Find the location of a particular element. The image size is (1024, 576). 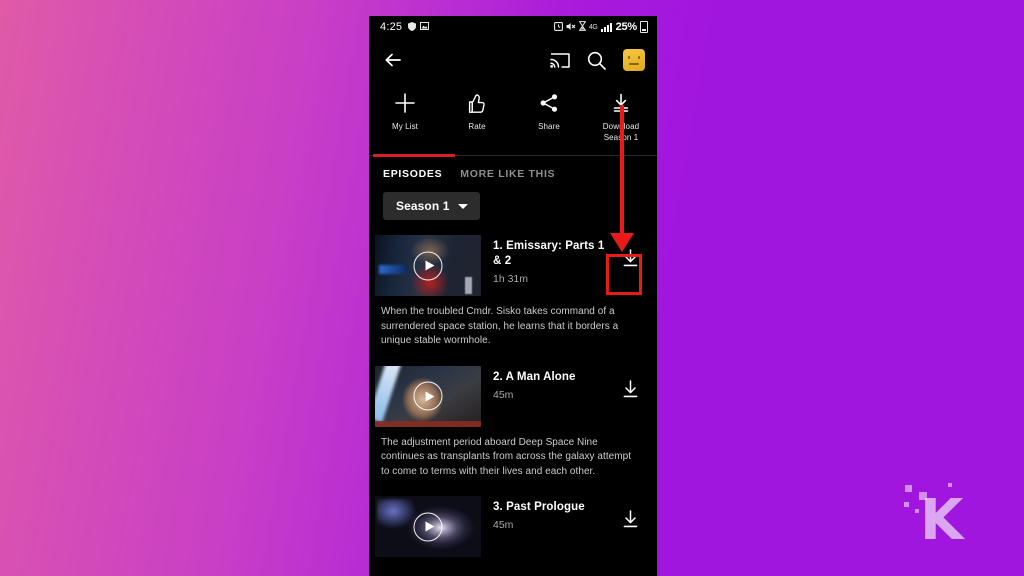

tab-bar: EPISODES MORE LIKE THIS is located at coordinates (513, 172).